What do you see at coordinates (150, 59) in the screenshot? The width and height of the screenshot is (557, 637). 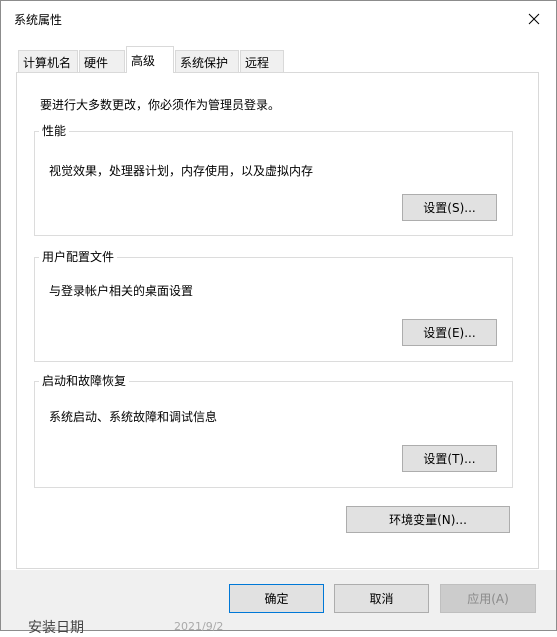 I see `tab-advanced: 高级` at bounding box center [150, 59].